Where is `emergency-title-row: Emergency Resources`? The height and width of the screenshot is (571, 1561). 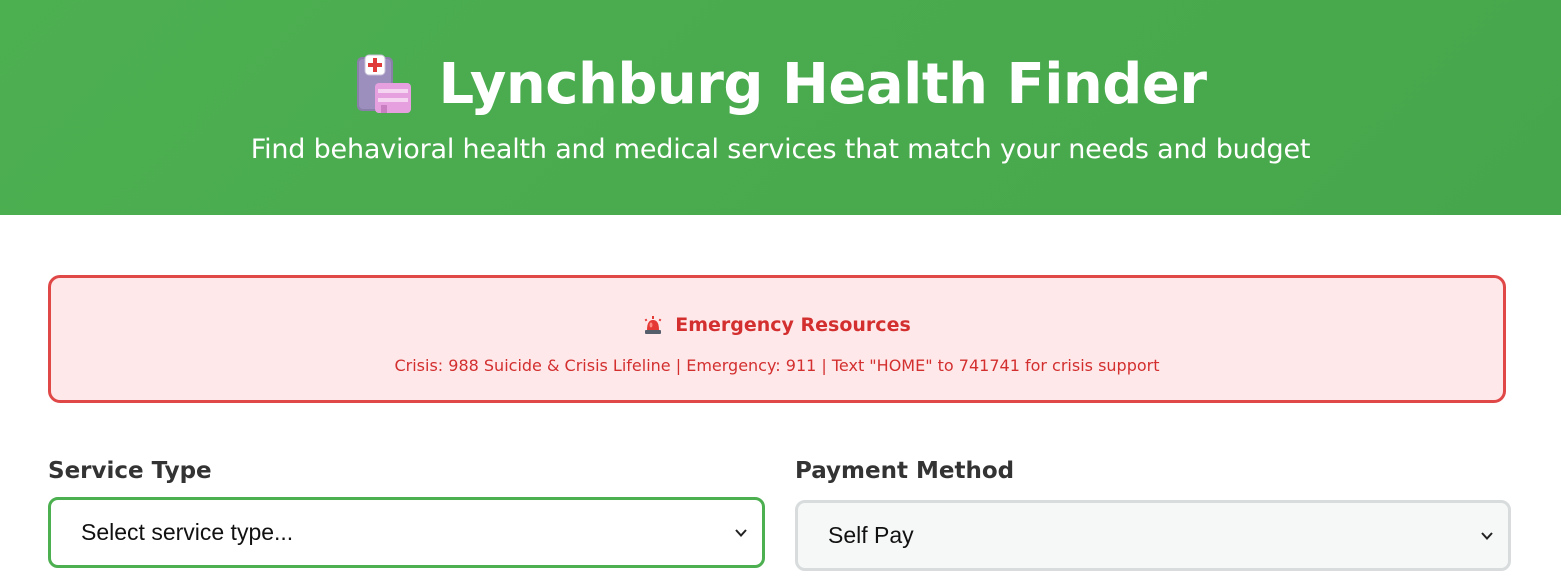
emergency-title-row: Emergency Resources is located at coordinates (777, 325).